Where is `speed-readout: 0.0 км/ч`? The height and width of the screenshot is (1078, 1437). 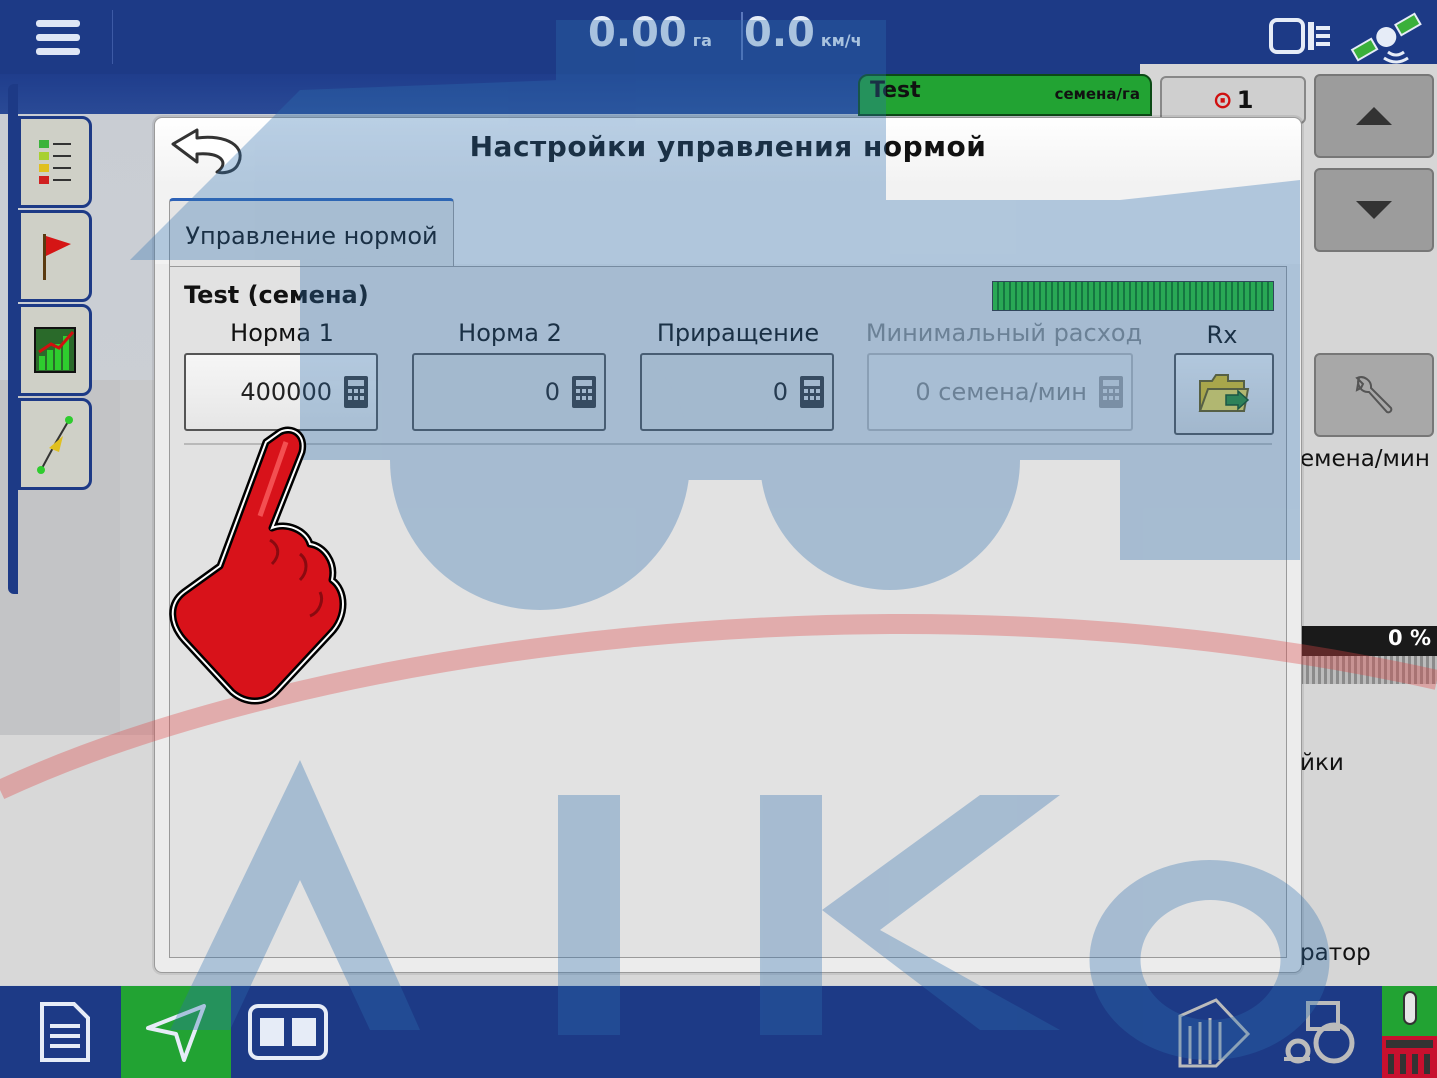 speed-readout: 0.0 км/ч is located at coordinates (803, 37).